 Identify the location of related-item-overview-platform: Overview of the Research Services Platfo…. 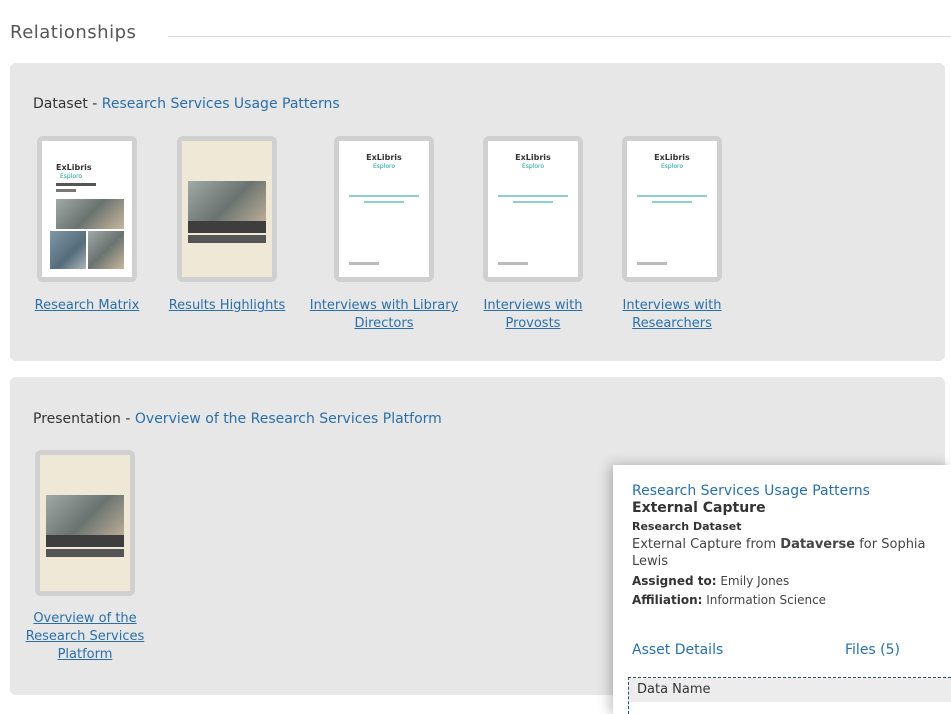
(85, 557).